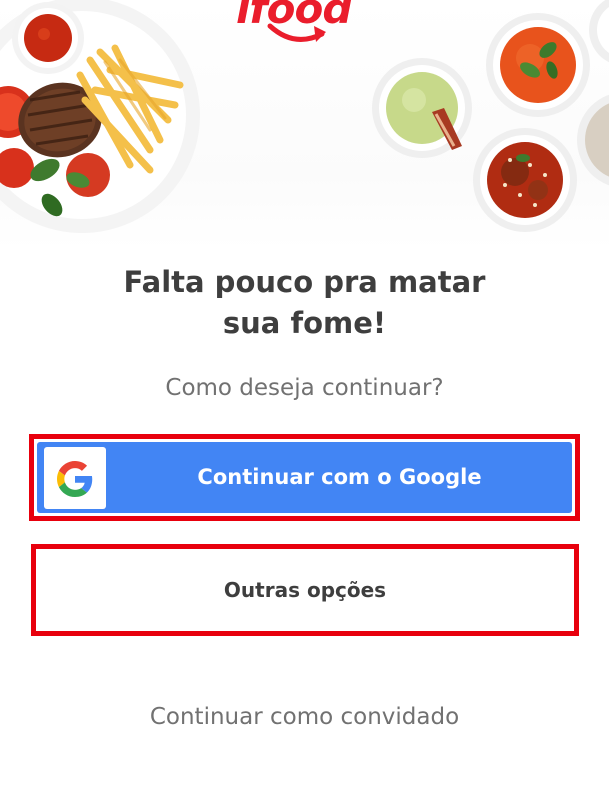 This screenshot has height=812, width=609. I want to click on google-logo-box, so click(75, 478).